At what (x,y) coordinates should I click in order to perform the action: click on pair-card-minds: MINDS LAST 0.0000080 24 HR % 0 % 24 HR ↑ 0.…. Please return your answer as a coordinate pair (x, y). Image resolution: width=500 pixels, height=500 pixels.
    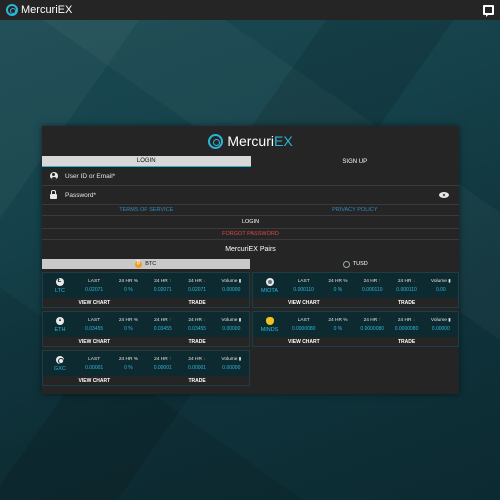
    Looking at the image, I should click on (355, 329).